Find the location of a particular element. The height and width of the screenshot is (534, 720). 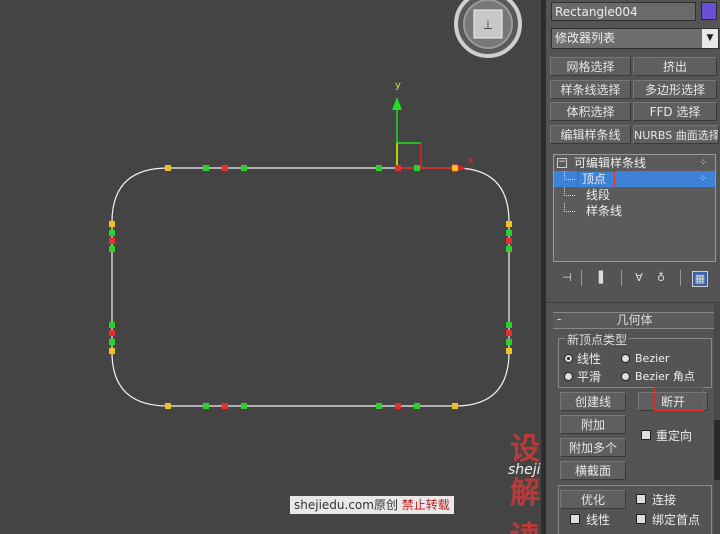

modifier-list-dropdown: 修改器列表 ▼ is located at coordinates (635, 38).